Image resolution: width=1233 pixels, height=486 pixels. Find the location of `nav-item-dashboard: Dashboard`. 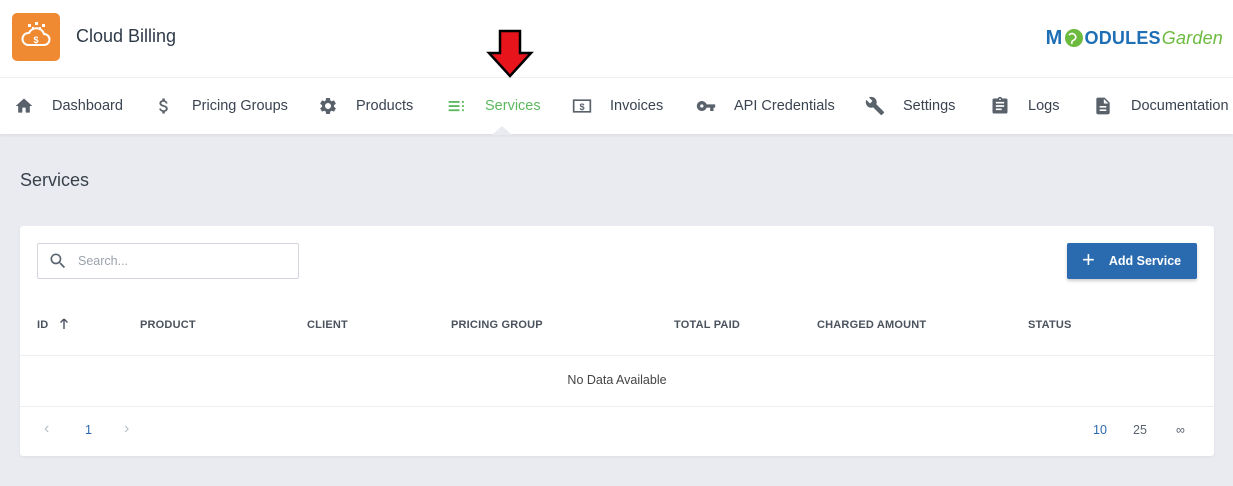

nav-item-dashboard: Dashboard is located at coordinates (68, 106).